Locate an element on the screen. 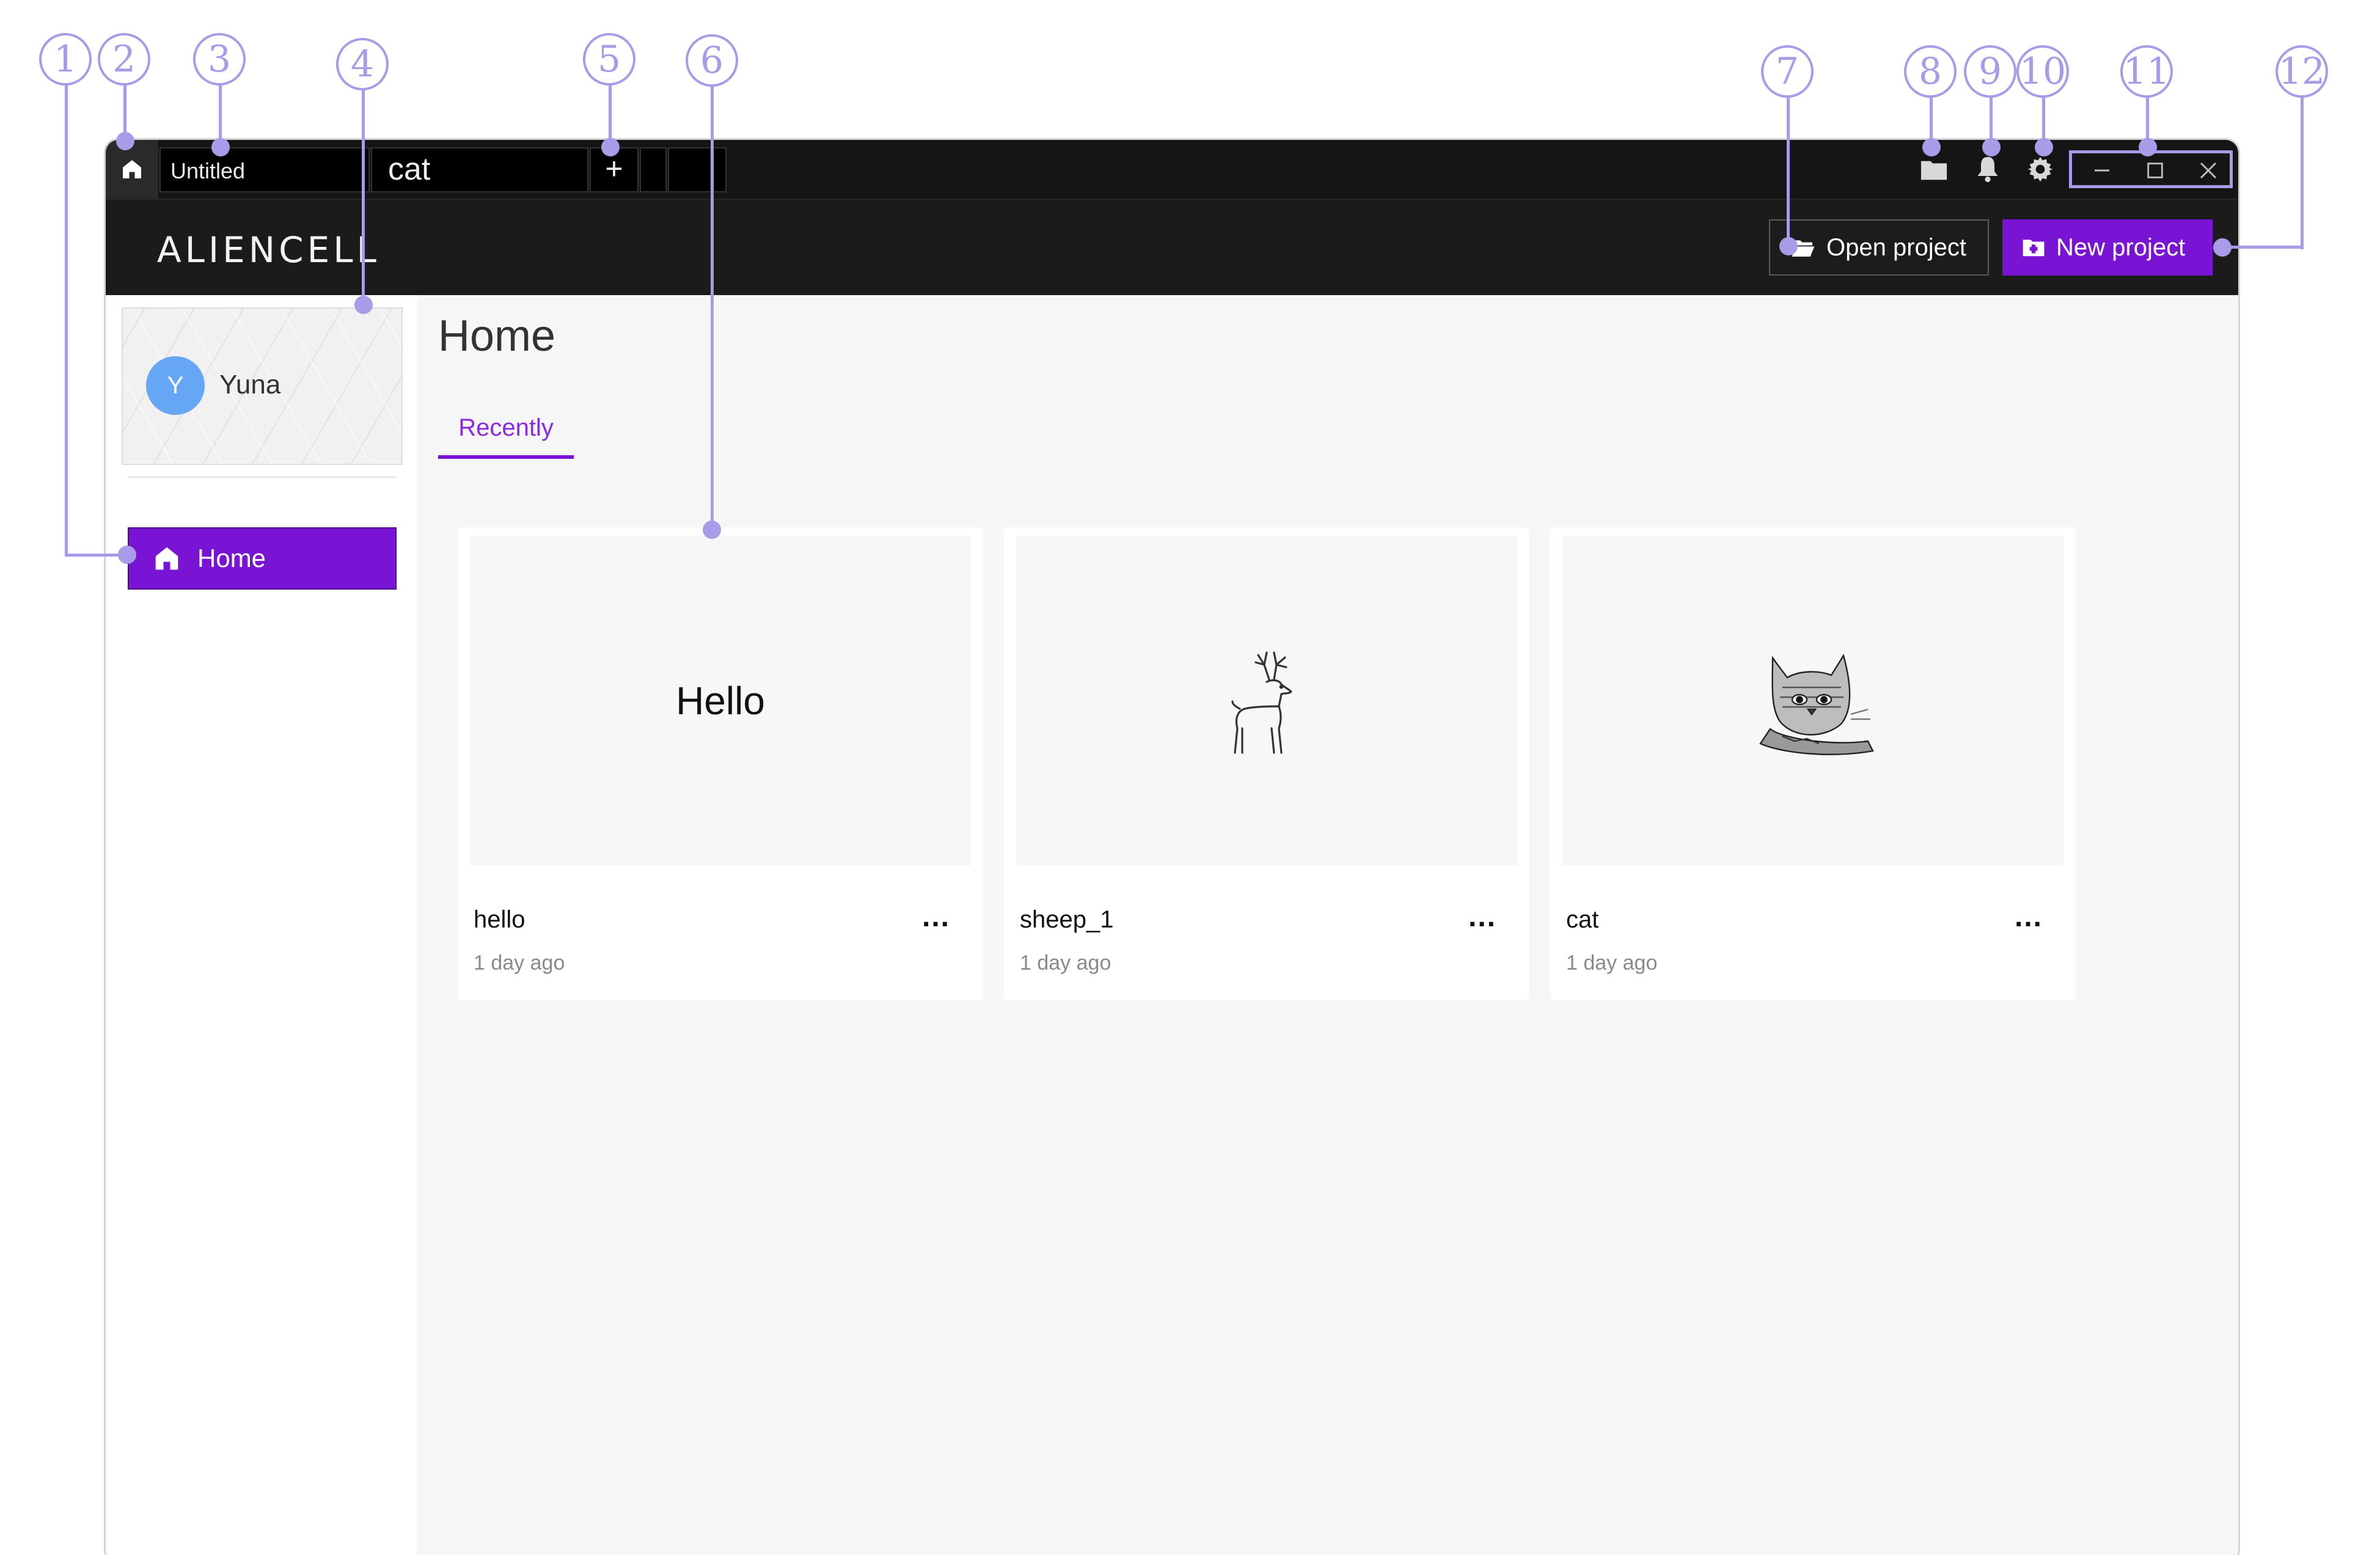 Image resolution: width=2380 pixels, height=1555 pixels. header-bar: ALIENCELL Open project New project is located at coordinates (1172, 247).